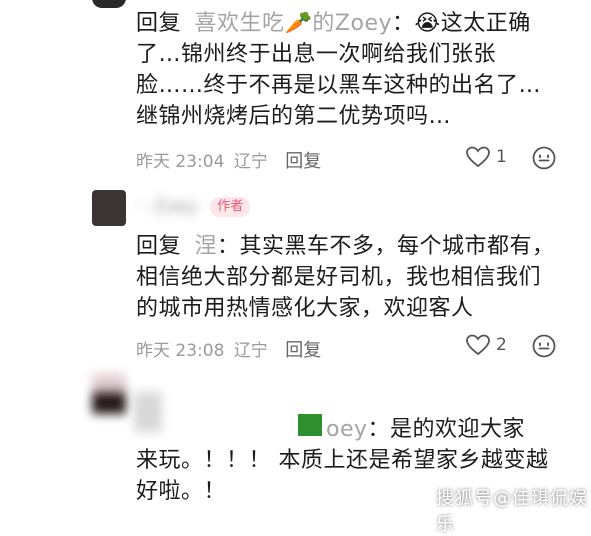  I want to click on comment-line: ：其实黑车不多，每个城市都有，, so click(386, 246).